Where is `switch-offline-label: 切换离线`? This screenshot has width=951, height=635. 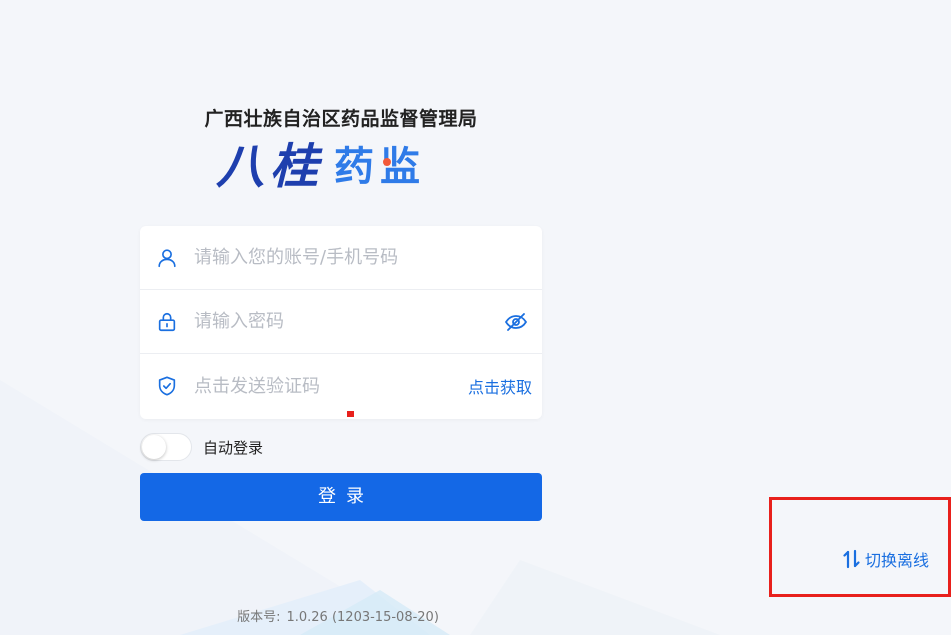 switch-offline-label: 切换离线 is located at coordinates (897, 560).